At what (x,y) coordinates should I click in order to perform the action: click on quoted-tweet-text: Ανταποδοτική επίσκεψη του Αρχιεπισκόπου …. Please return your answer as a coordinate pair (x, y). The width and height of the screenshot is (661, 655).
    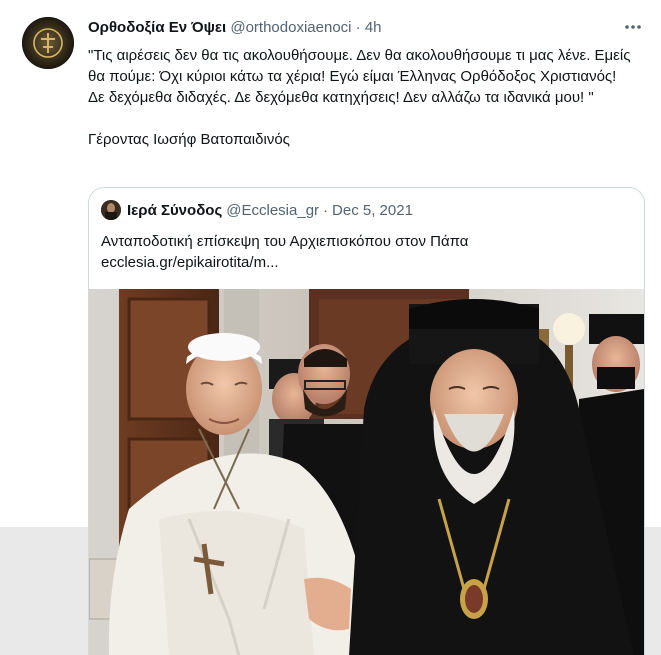
    Looking at the image, I should click on (366, 252).